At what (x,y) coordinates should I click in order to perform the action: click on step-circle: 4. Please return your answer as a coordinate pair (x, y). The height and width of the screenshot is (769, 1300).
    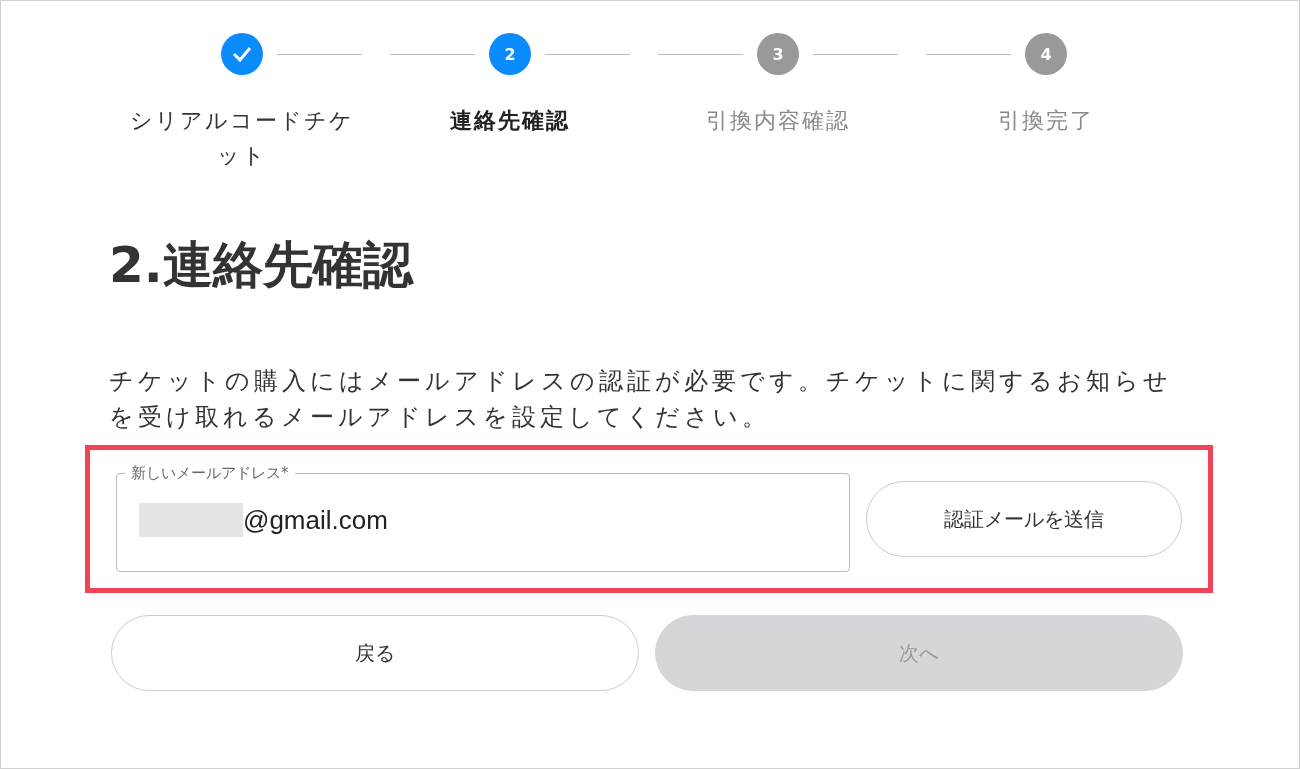
    Looking at the image, I should click on (1046, 54).